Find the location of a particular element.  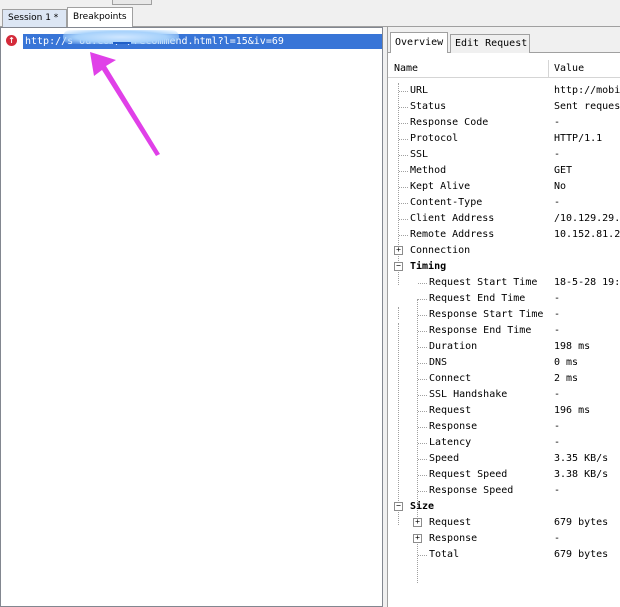

property-row-request-start-time: Request Start Time 18-5-28 19: is located at coordinates (504, 283).